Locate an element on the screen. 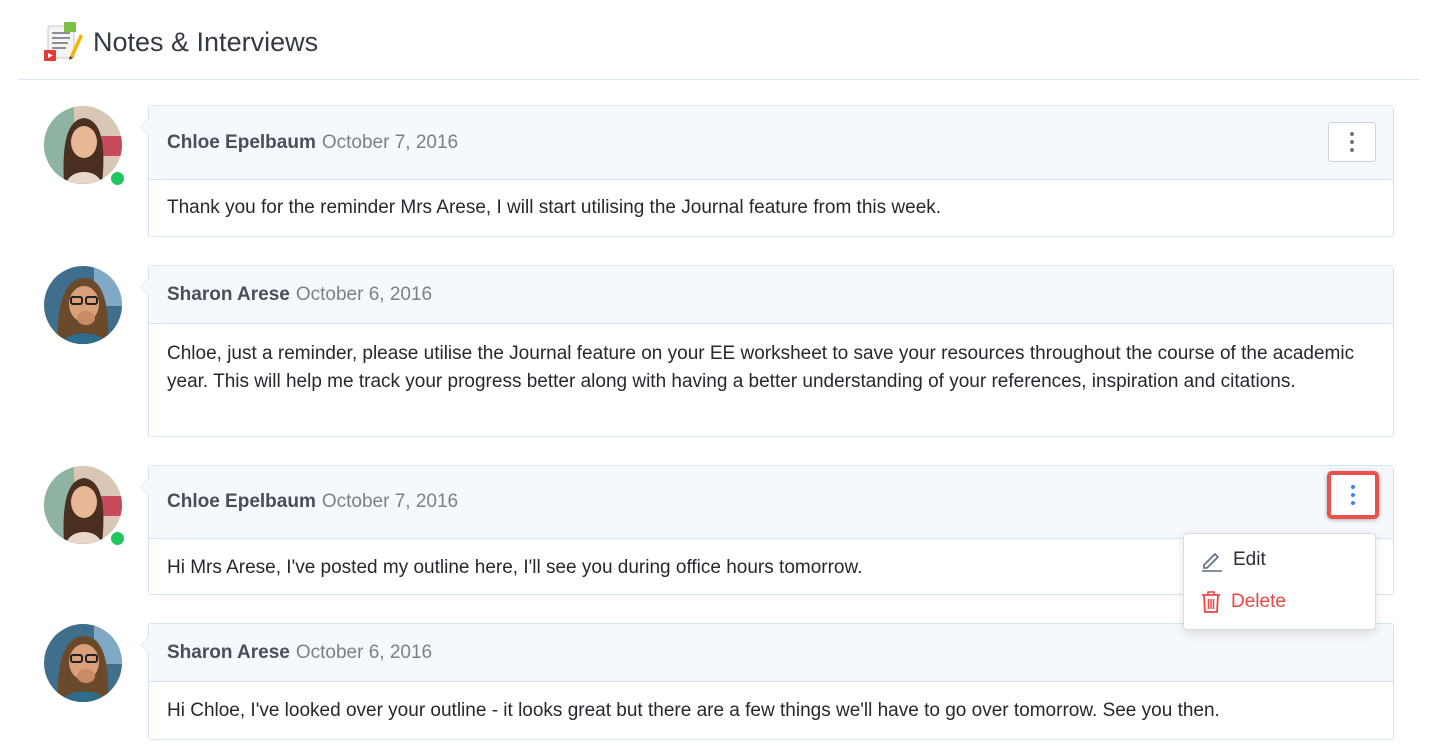  note-menu-button-active is located at coordinates (1353, 495).